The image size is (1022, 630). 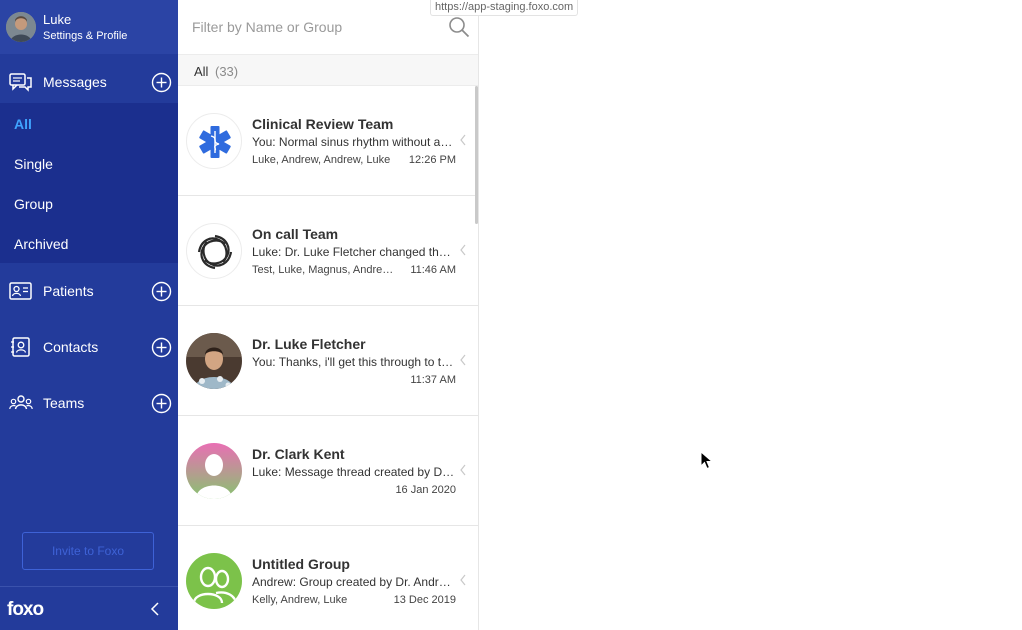 What do you see at coordinates (504, 8) in the screenshot?
I see `browser-url-tag: https://app-staging.foxo.com` at bounding box center [504, 8].